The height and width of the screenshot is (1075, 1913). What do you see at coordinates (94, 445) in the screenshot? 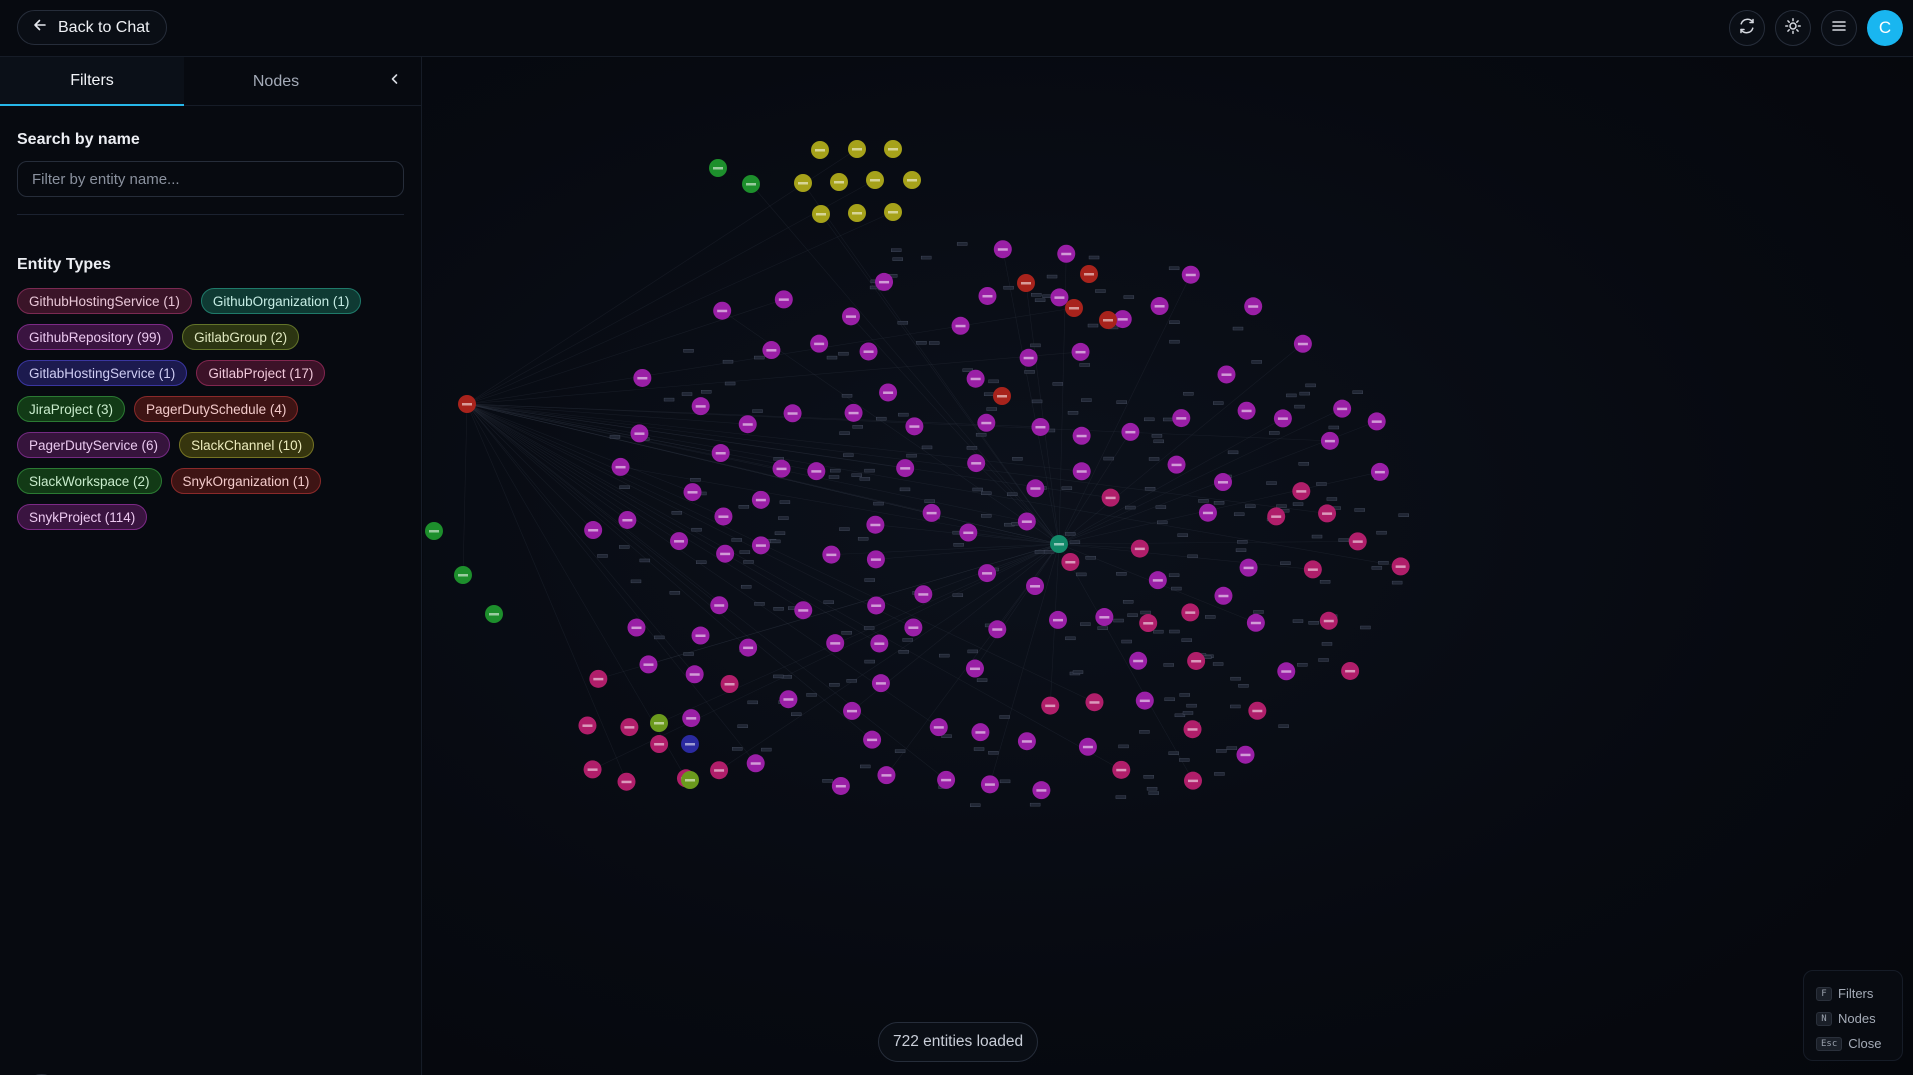
I see `entity-type-chip: PagerDutyService (6)` at bounding box center [94, 445].